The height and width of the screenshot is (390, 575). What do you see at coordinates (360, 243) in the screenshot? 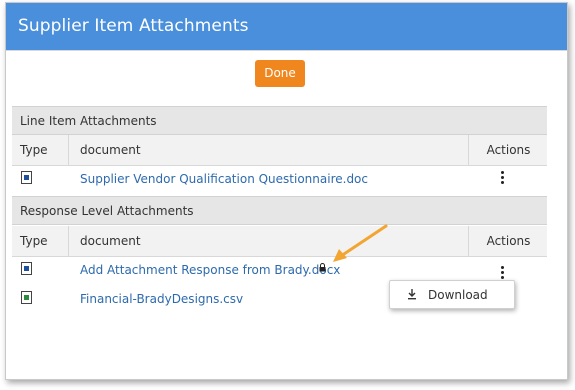
I see `annotation-arrow-icon` at bounding box center [360, 243].